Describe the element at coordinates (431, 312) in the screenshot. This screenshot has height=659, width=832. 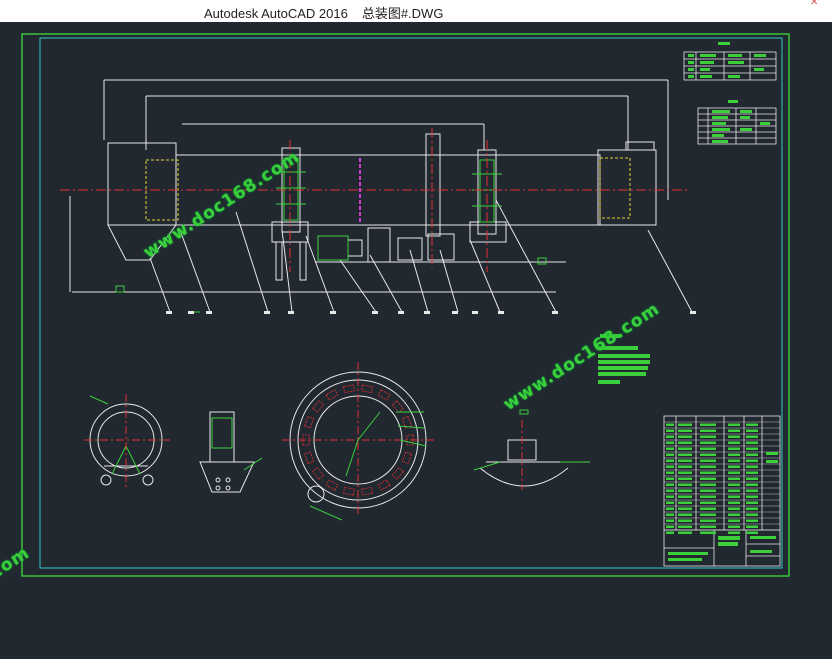
I see `part-balloons` at that location.